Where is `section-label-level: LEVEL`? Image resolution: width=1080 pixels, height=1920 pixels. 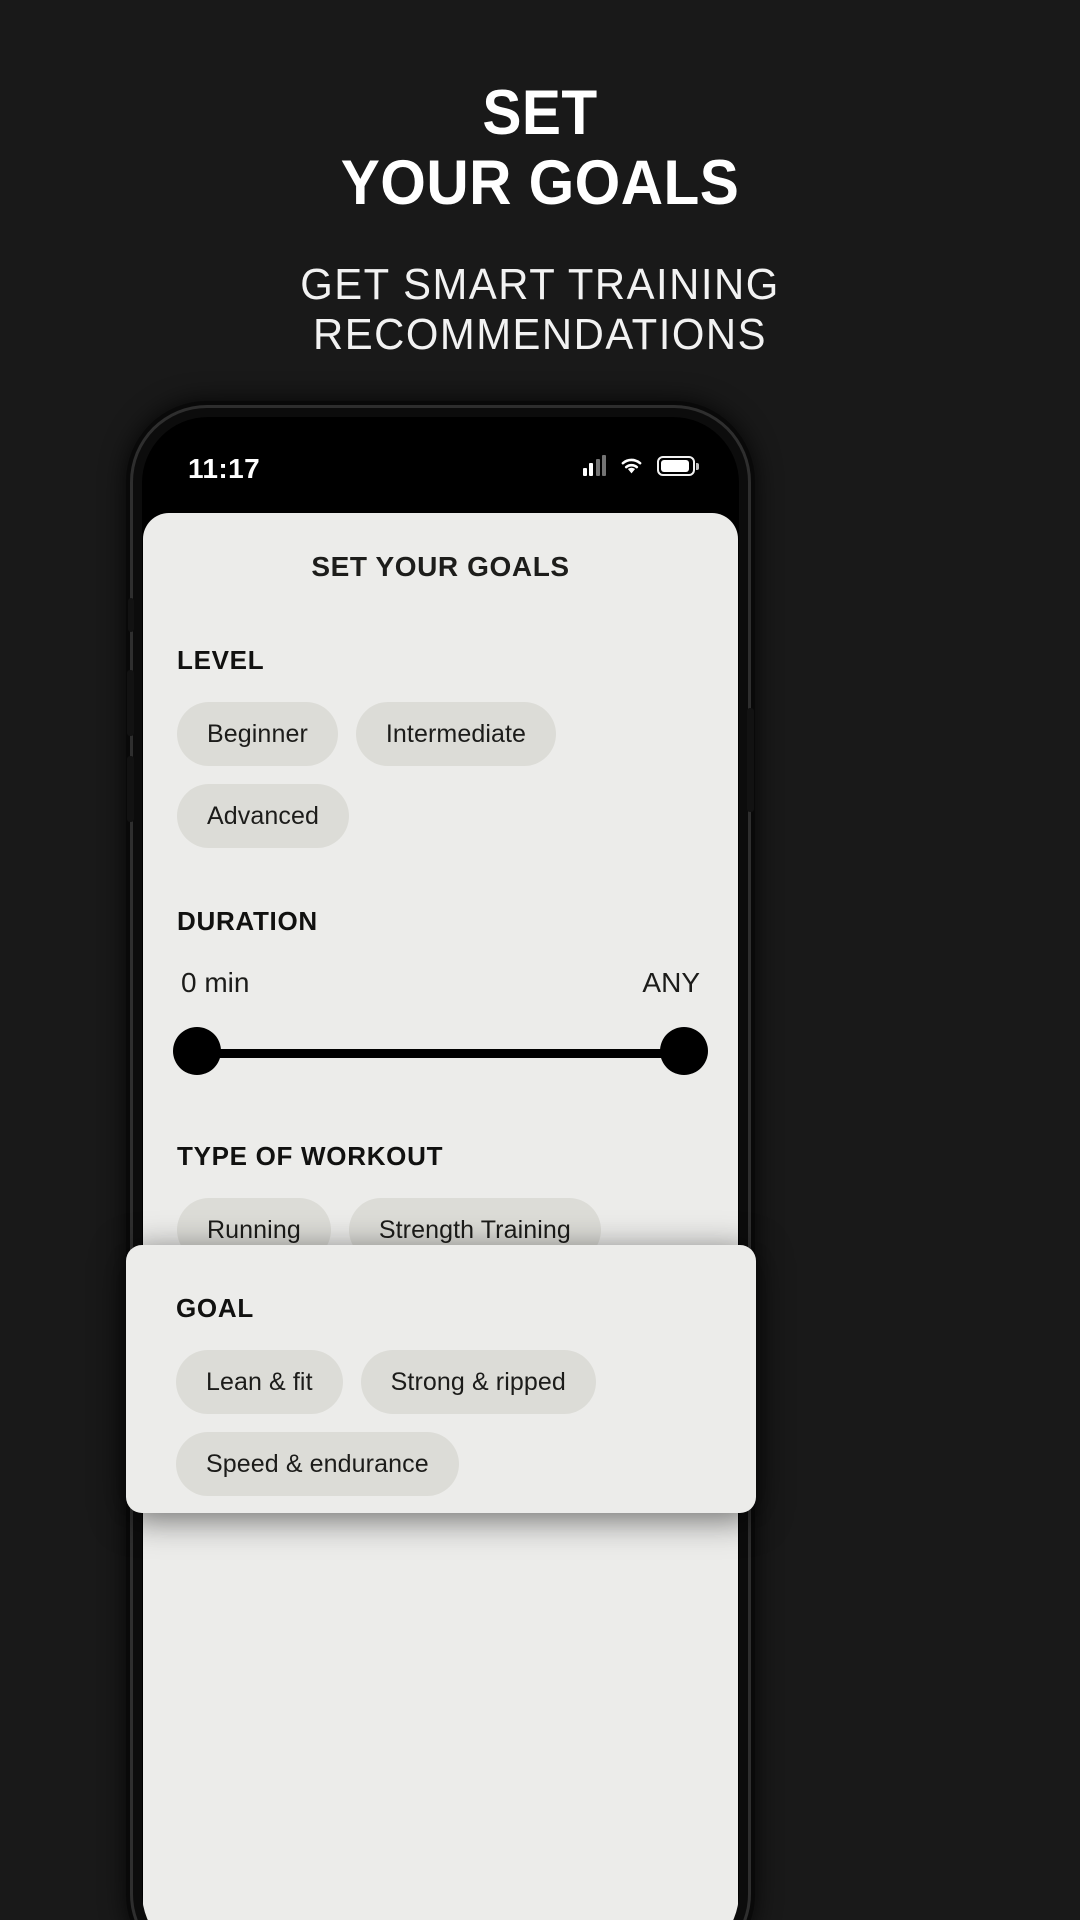 section-label-level: LEVEL is located at coordinates (221, 660).